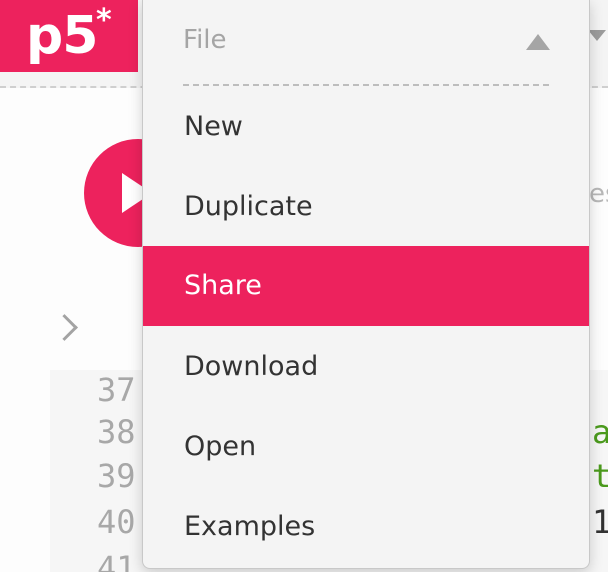 The image size is (608, 572). What do you see at coordinates (64, 327) in the screenshot?
I see `chevron-right-icon` at bounding box center [64, 327].